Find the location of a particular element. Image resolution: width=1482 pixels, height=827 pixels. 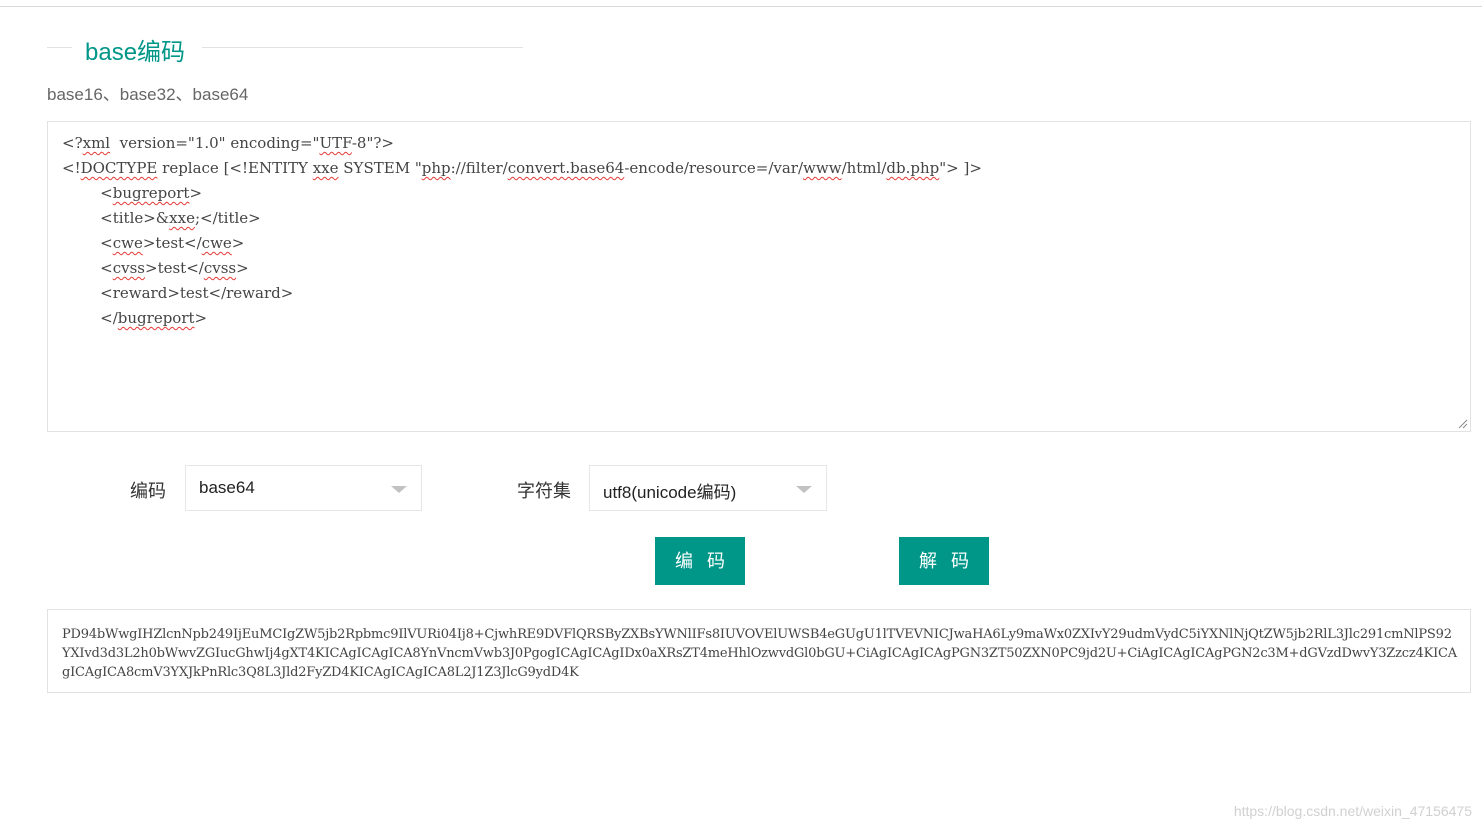

spellcheck-word: php is located at coordinates (436, 168).